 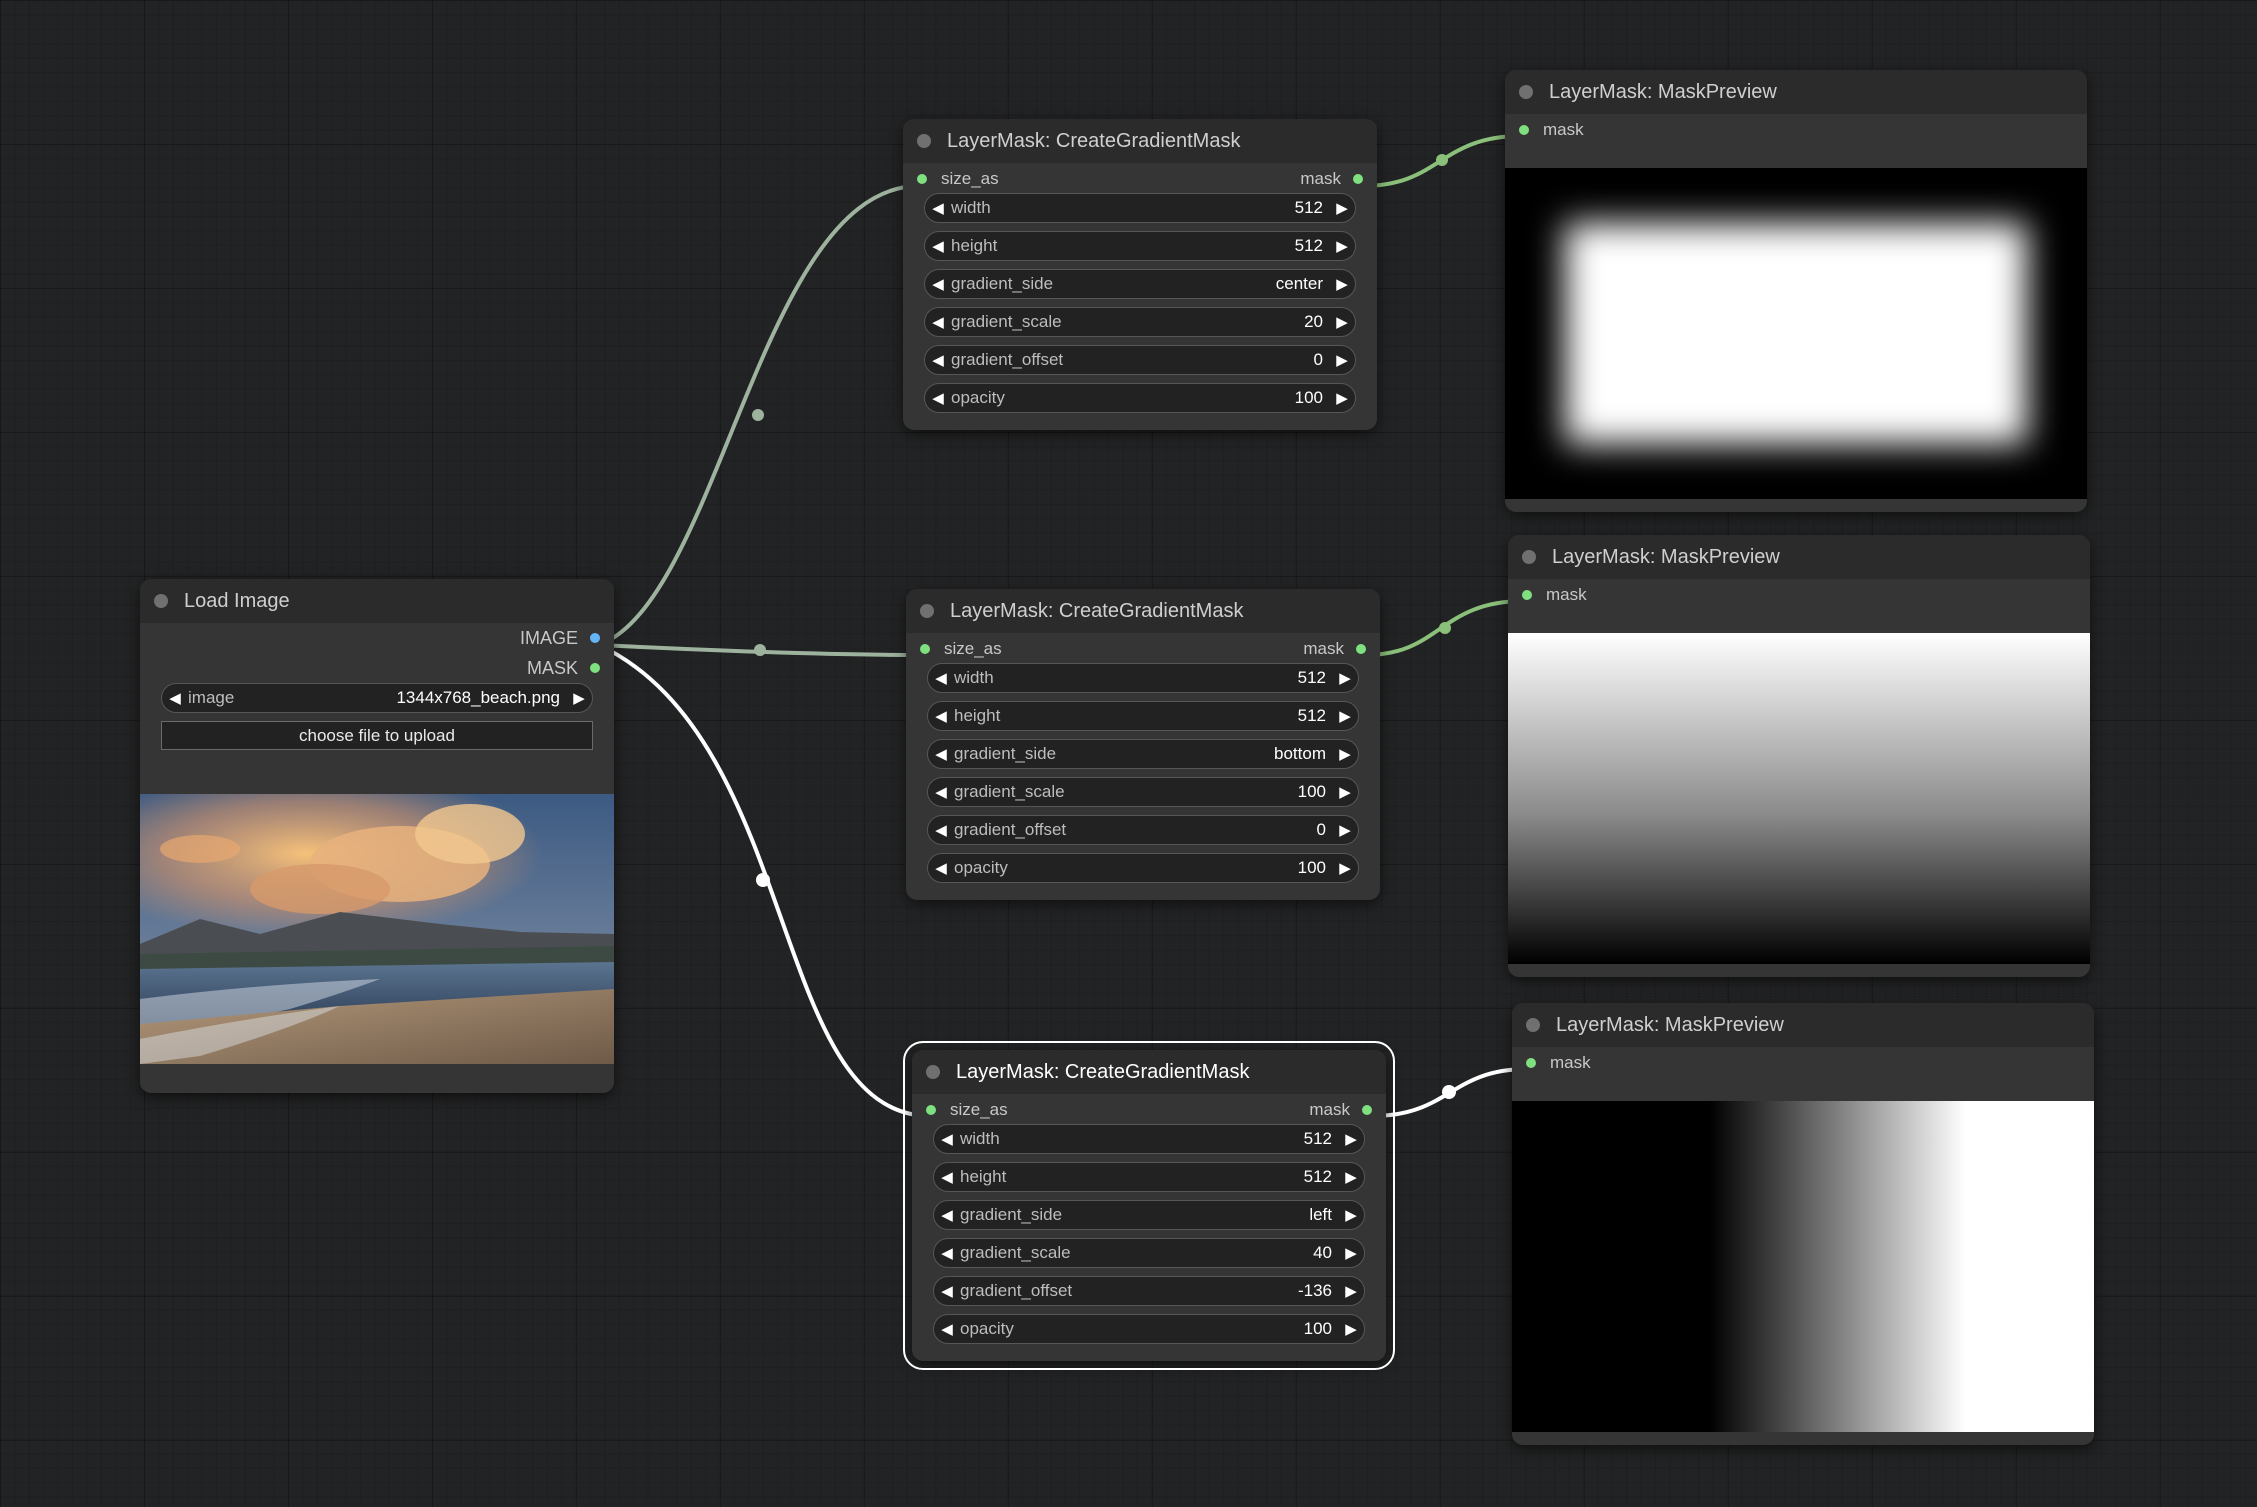 I want to click on mask-preview-node-3: LayerMask: MaskPreview mask, so click(x=1803, y=1224).